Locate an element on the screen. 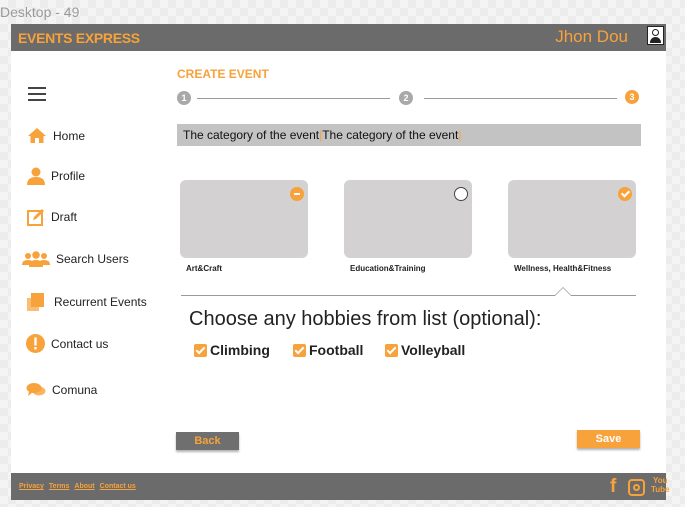 The height and width of the screenshot is (507, 685). hobby-checkbox-football: Football is located at coordinates (328, 350).